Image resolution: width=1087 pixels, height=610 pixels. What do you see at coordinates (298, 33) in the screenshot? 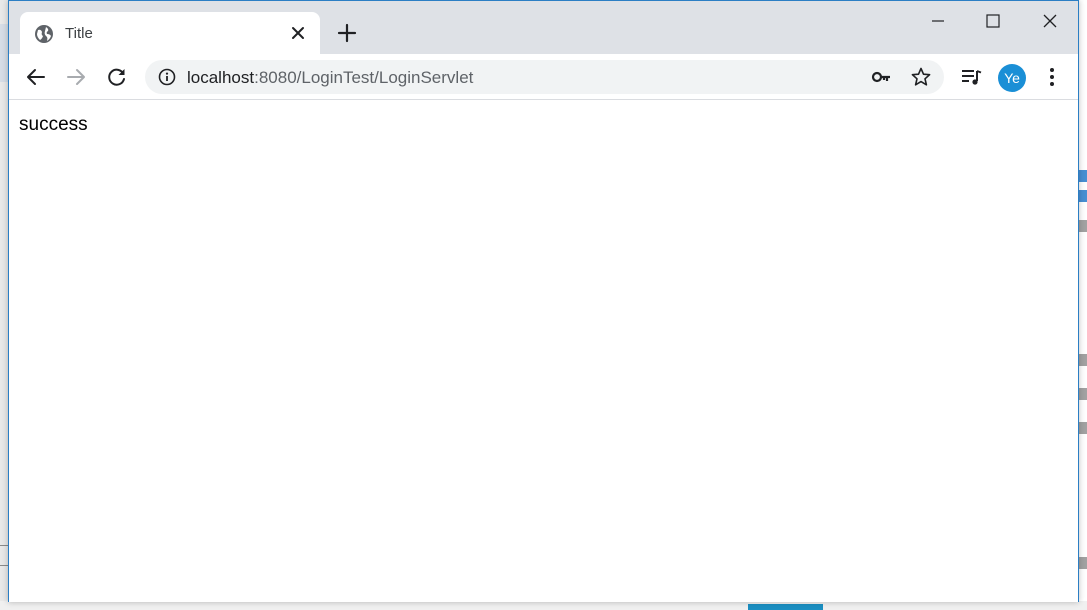
I see `close-icon` at bounding box center [298, 33].